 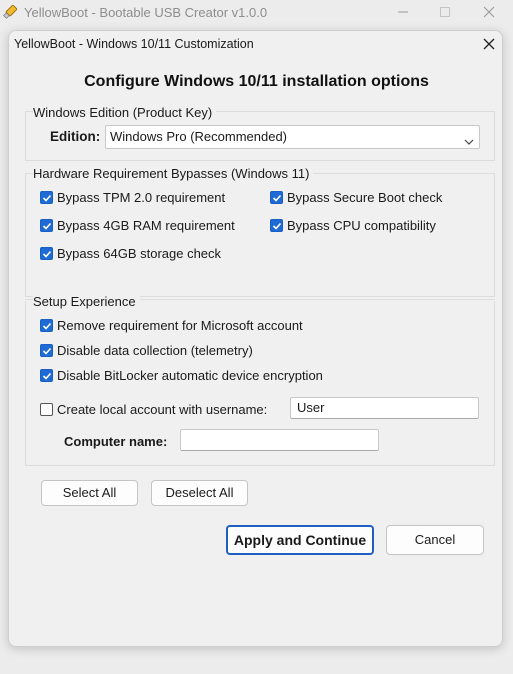 What do you see at coordinates (292, 137) in the screenshot?
I see `edition-select: Windows Pro (Recommended)` at bounding box center [292, 137].